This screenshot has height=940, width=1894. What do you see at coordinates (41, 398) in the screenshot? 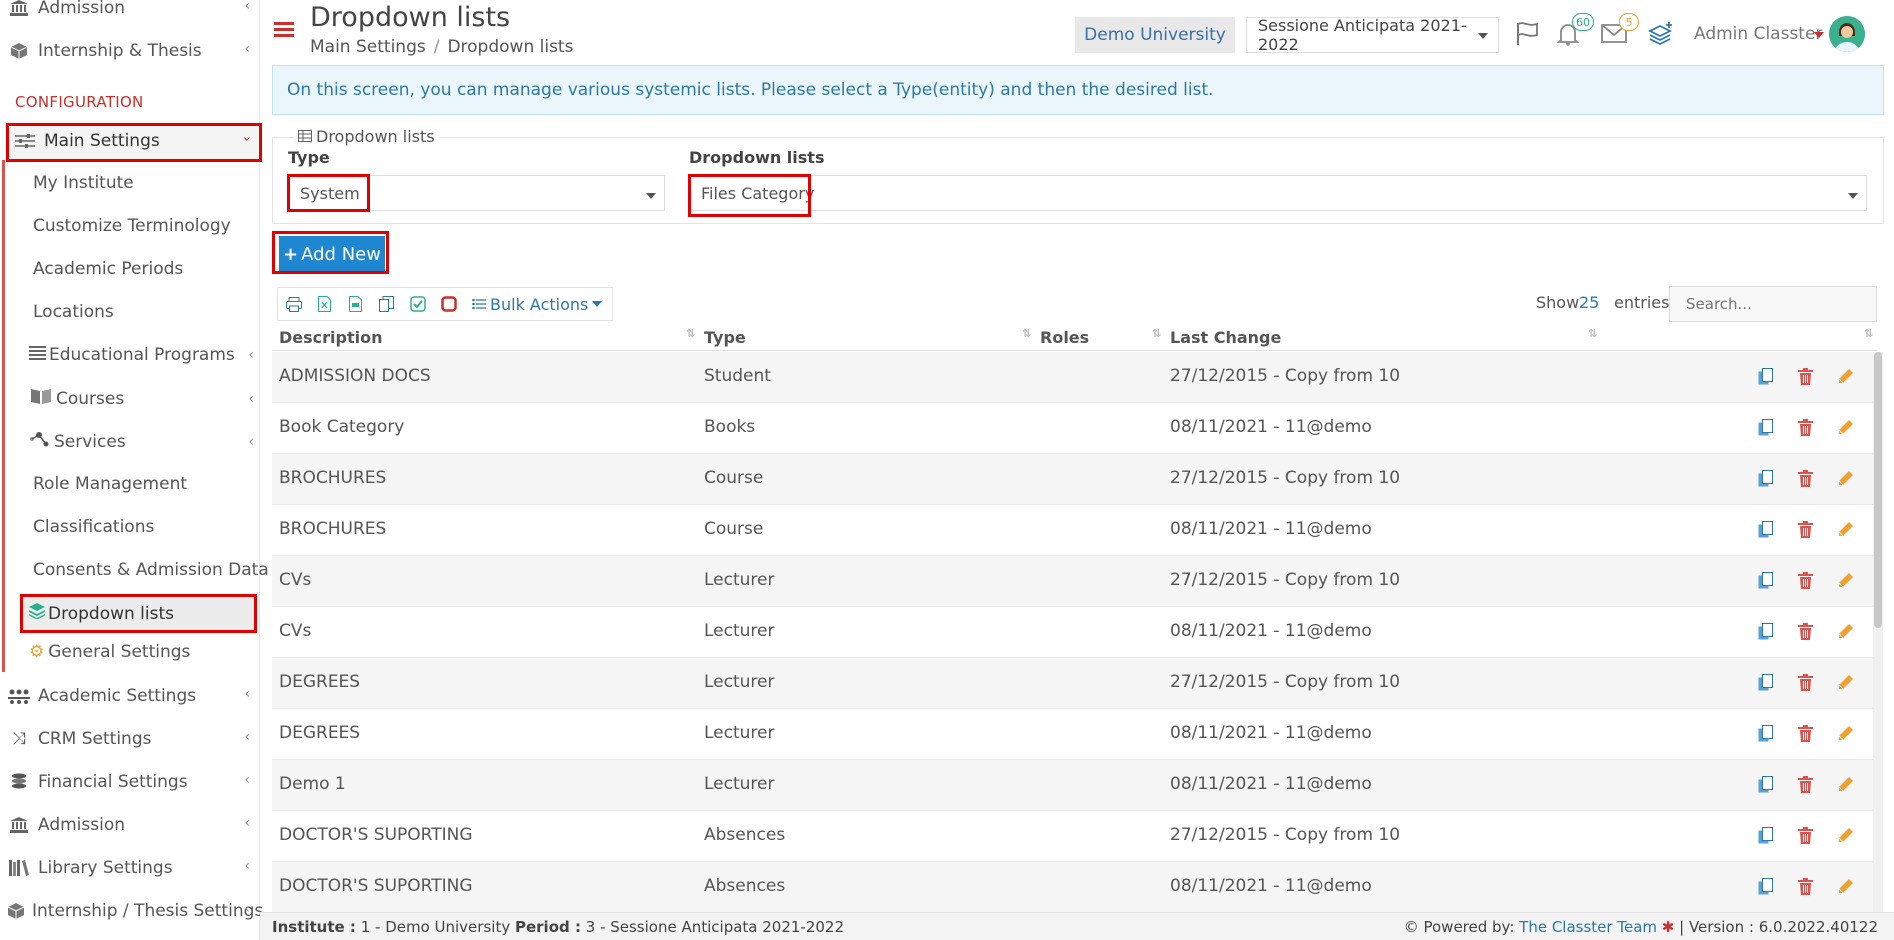
I see `book-icon` at bounding box center [41, 398].